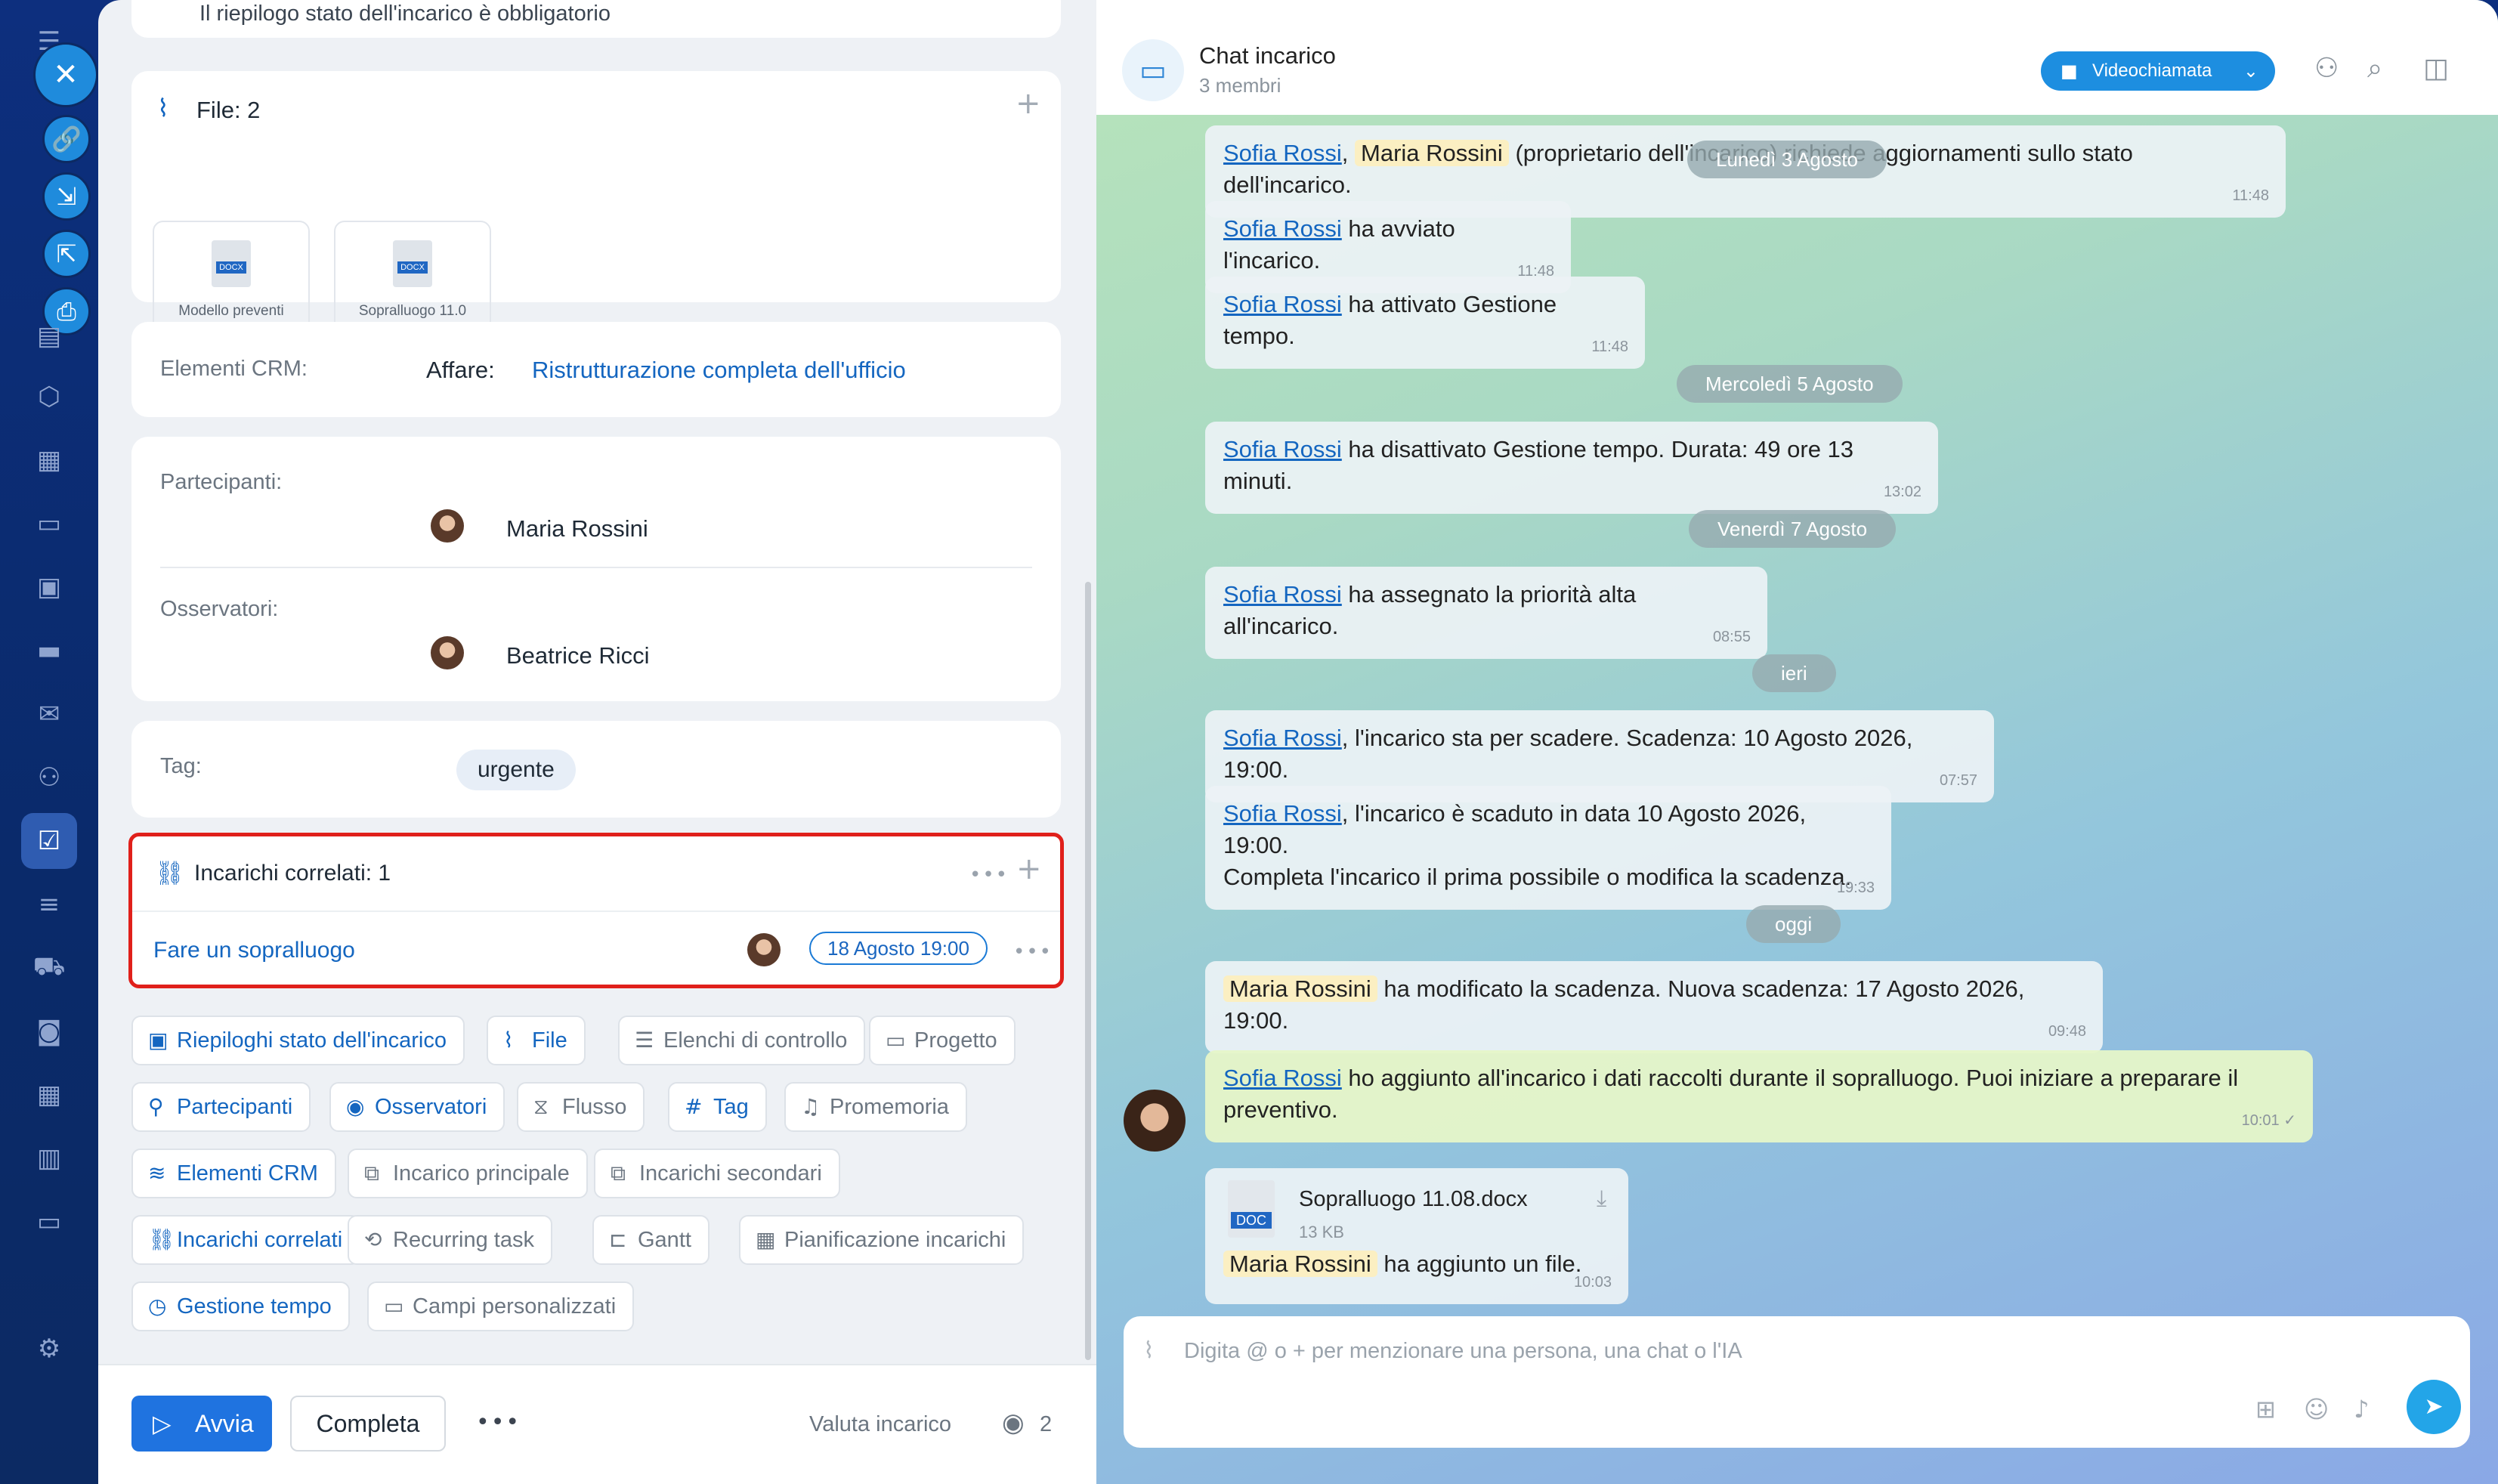 This screenshot has width=2498, height=1484. I want to click on rate-task-link: Valuta incarico, so click(880, 1424).